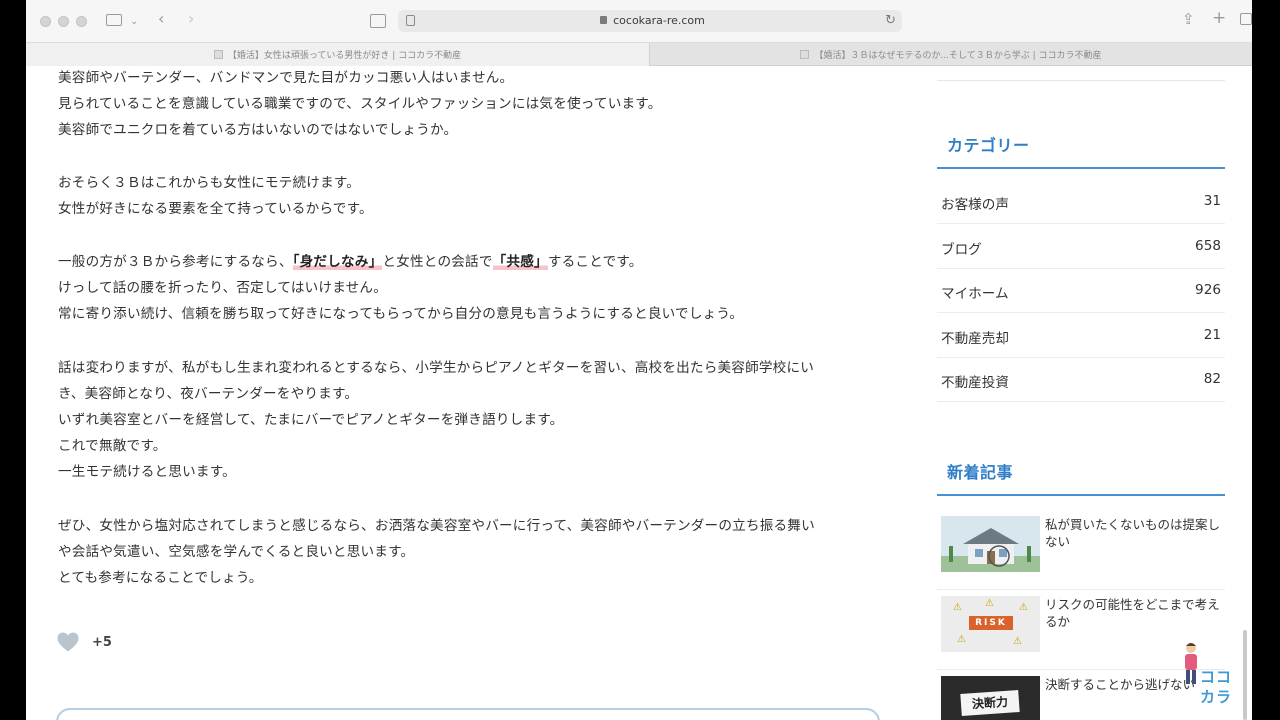 The height and width of the screenshot is (720, 1280). What do you see at coordinates (344, 56) in the screenshot?
I see `tab-1-label: 【婚活】女性は頑張っている男性が好き | ココカラ不動産` at bounding box center [344, 56].